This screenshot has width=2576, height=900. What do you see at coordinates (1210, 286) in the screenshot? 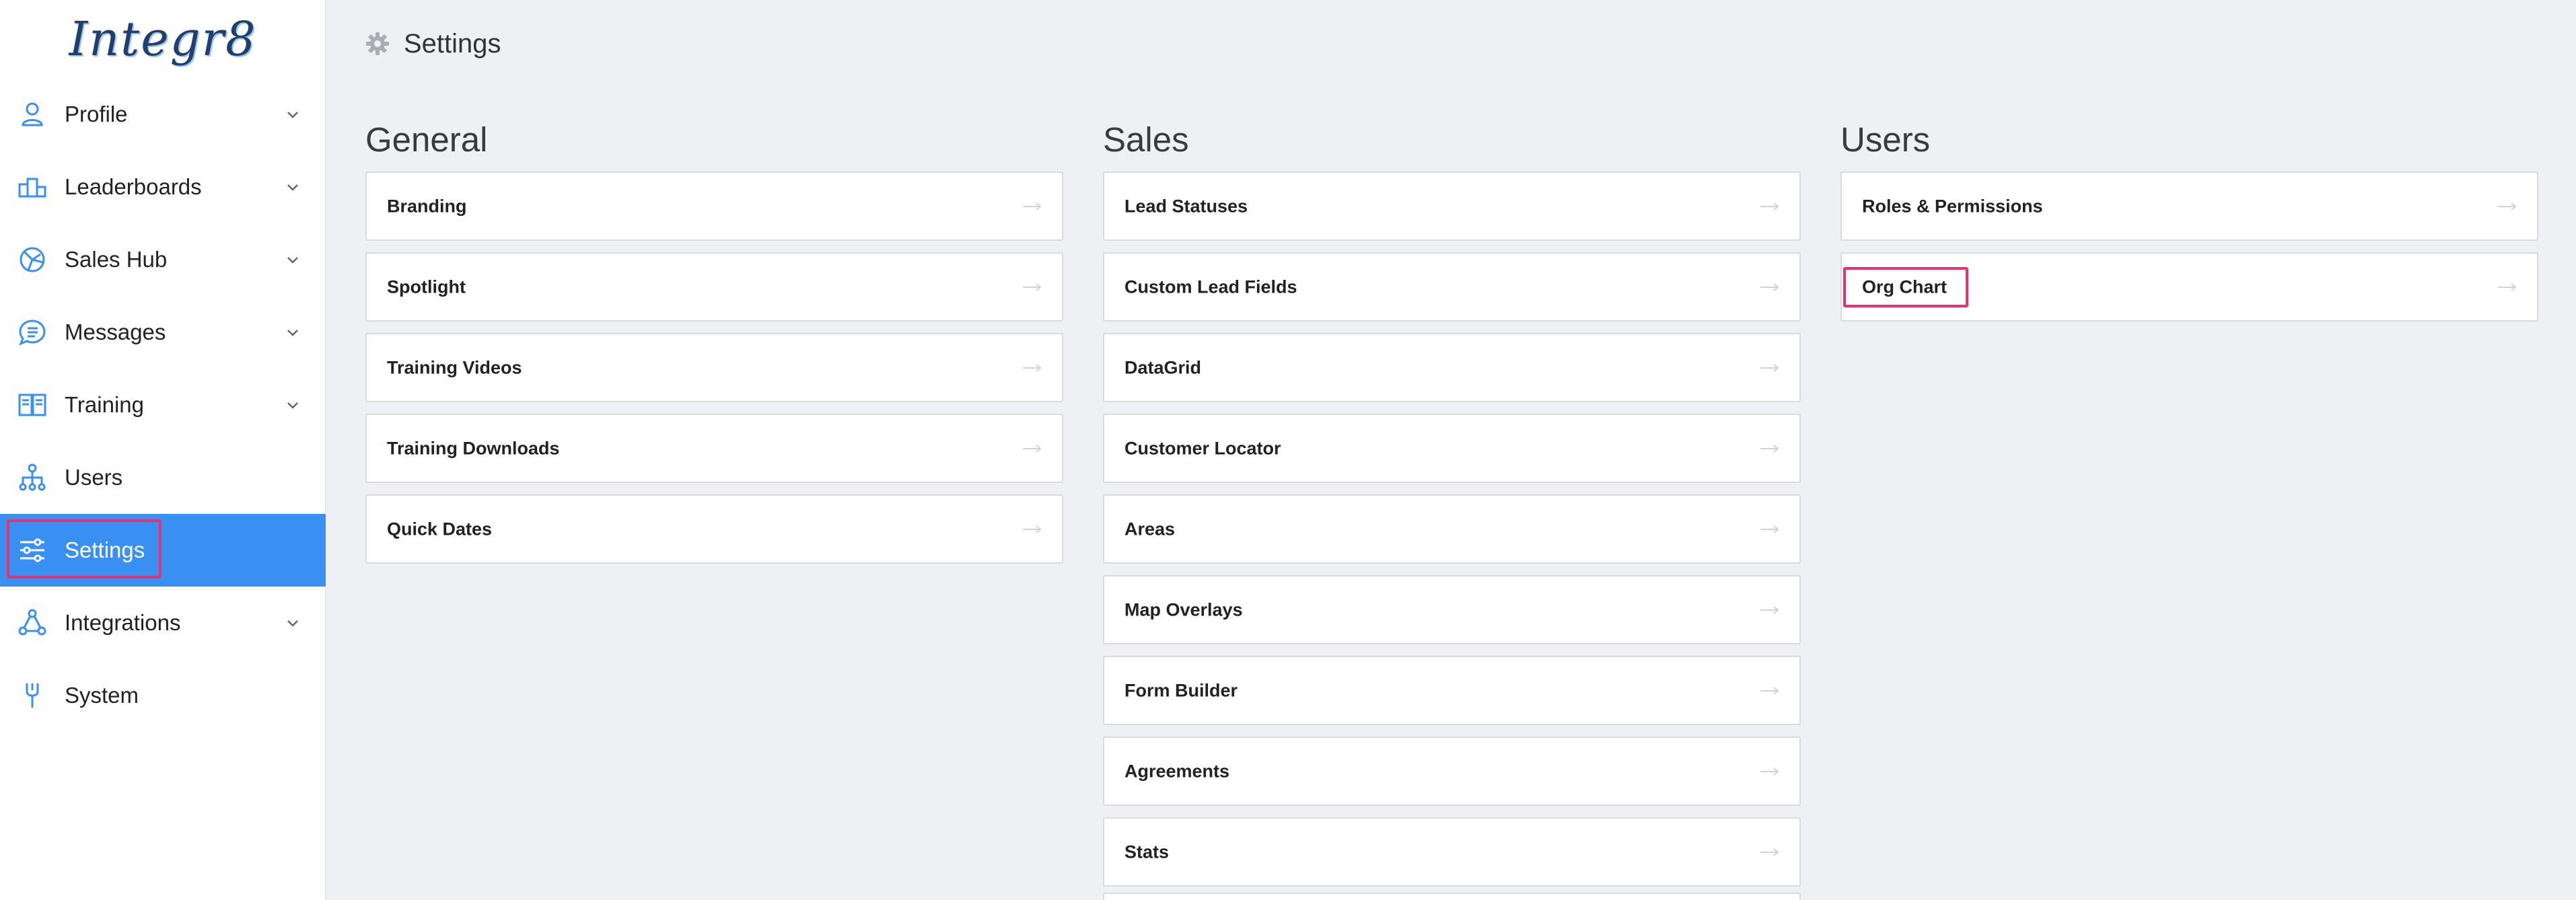
I see `settings-item-label: Custom Lead Fields` at bounding box center [1210, 286].